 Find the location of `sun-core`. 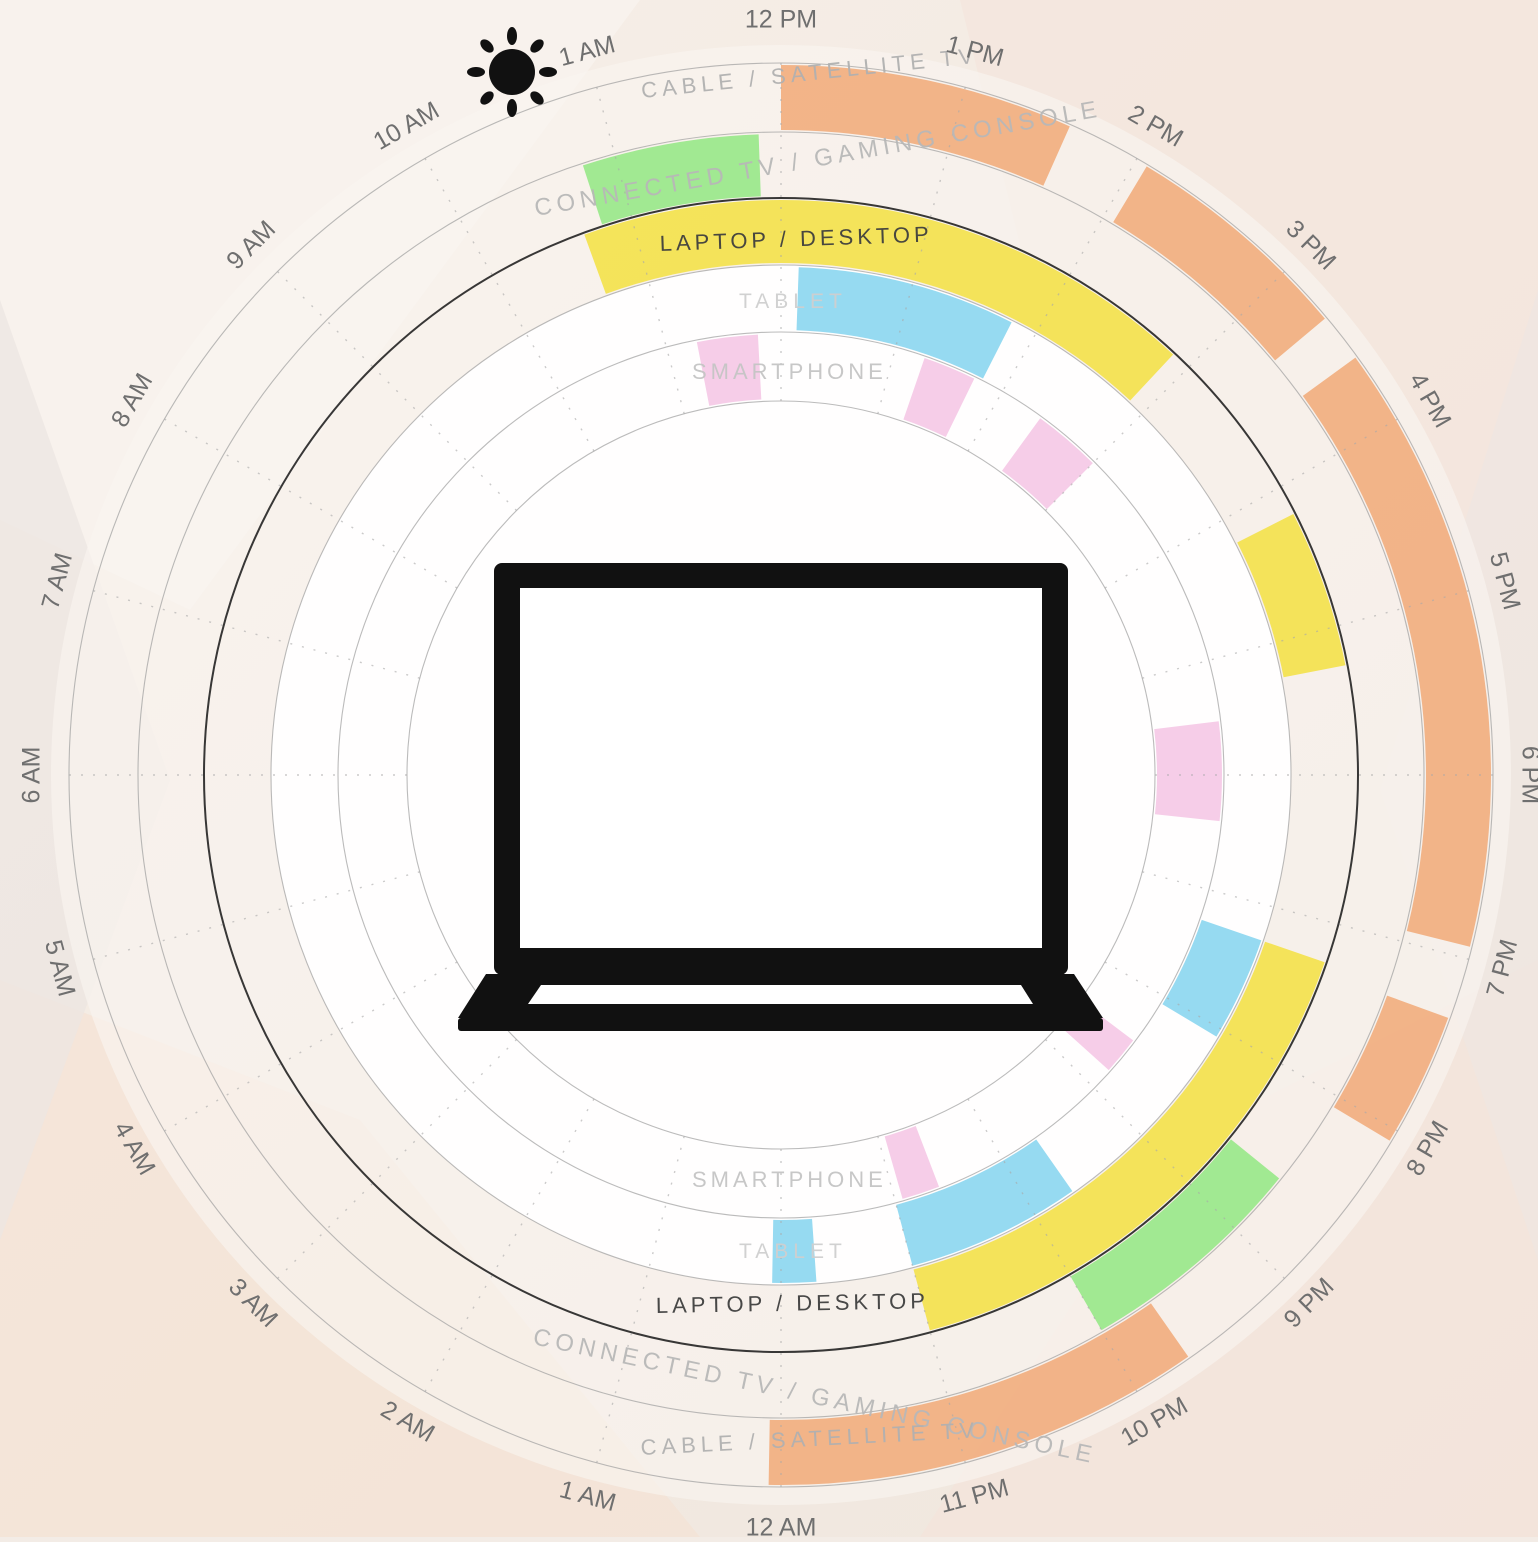

sun-core is located at coordinates (512, 72).